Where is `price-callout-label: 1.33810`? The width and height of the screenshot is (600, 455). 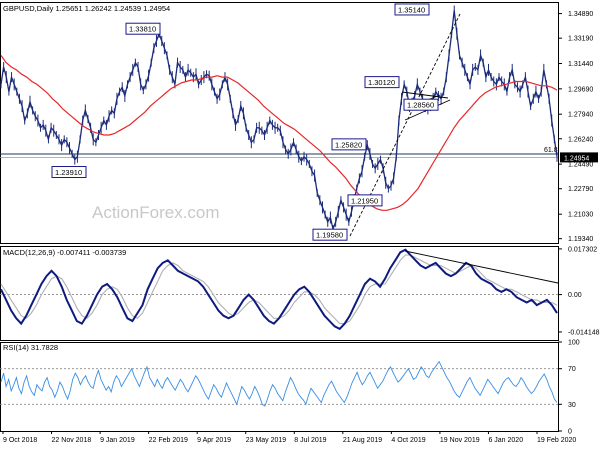 price-callout-label: 1.33810 is located at coordinates (142, 29).